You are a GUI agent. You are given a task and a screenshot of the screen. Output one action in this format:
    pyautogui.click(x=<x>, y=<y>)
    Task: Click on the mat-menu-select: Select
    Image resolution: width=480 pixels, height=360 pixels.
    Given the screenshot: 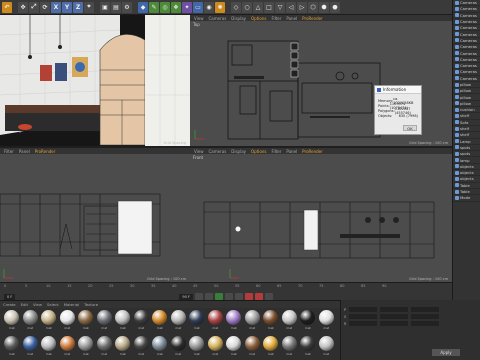 What is the action you would take?
    pyautogui.click(x=53, y=304)
    